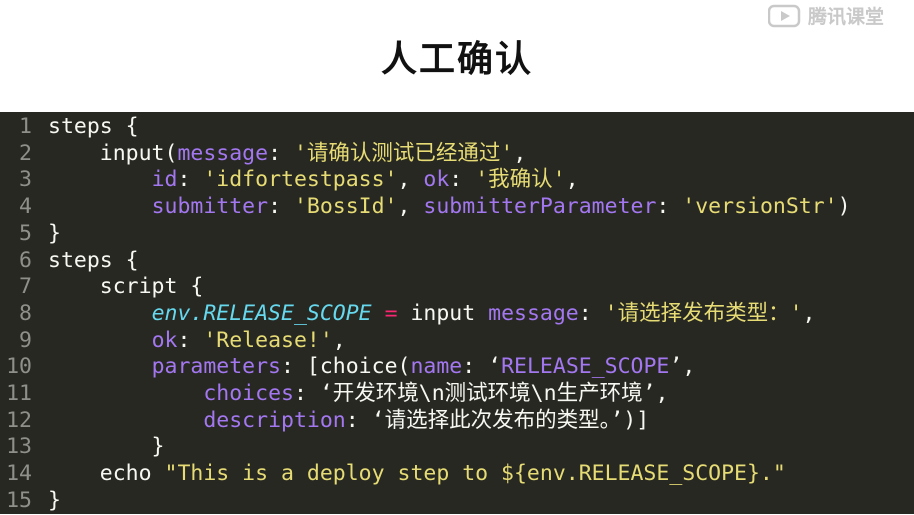  I want to click on line-number: 12, so click(19, 420).